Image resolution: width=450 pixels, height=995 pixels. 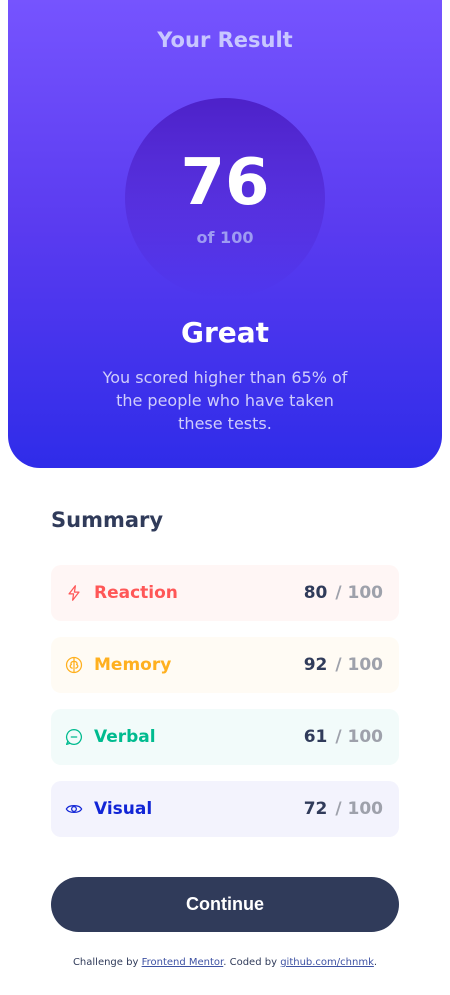 What do you see at coordinates (74, 665) in the screenshot?
I see `brain-icon` at bounding box center [74, 665].